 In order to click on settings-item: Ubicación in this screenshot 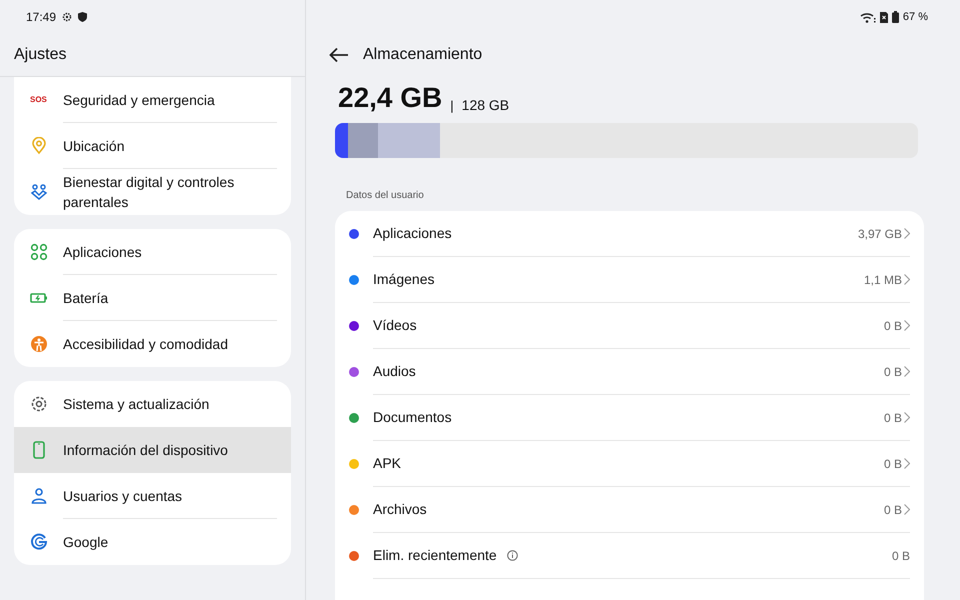, I will do `click(152, 146)`.